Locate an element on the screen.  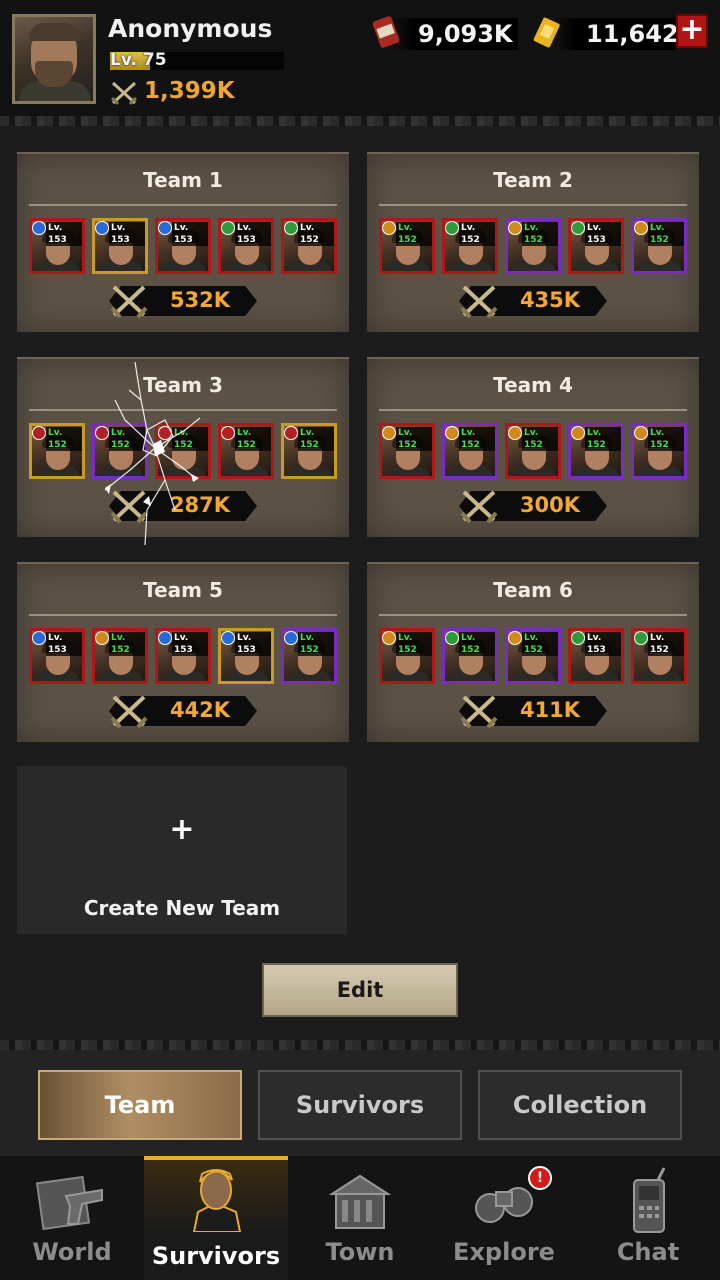
team-title: Team 4 is located at coordinates (533, 385).